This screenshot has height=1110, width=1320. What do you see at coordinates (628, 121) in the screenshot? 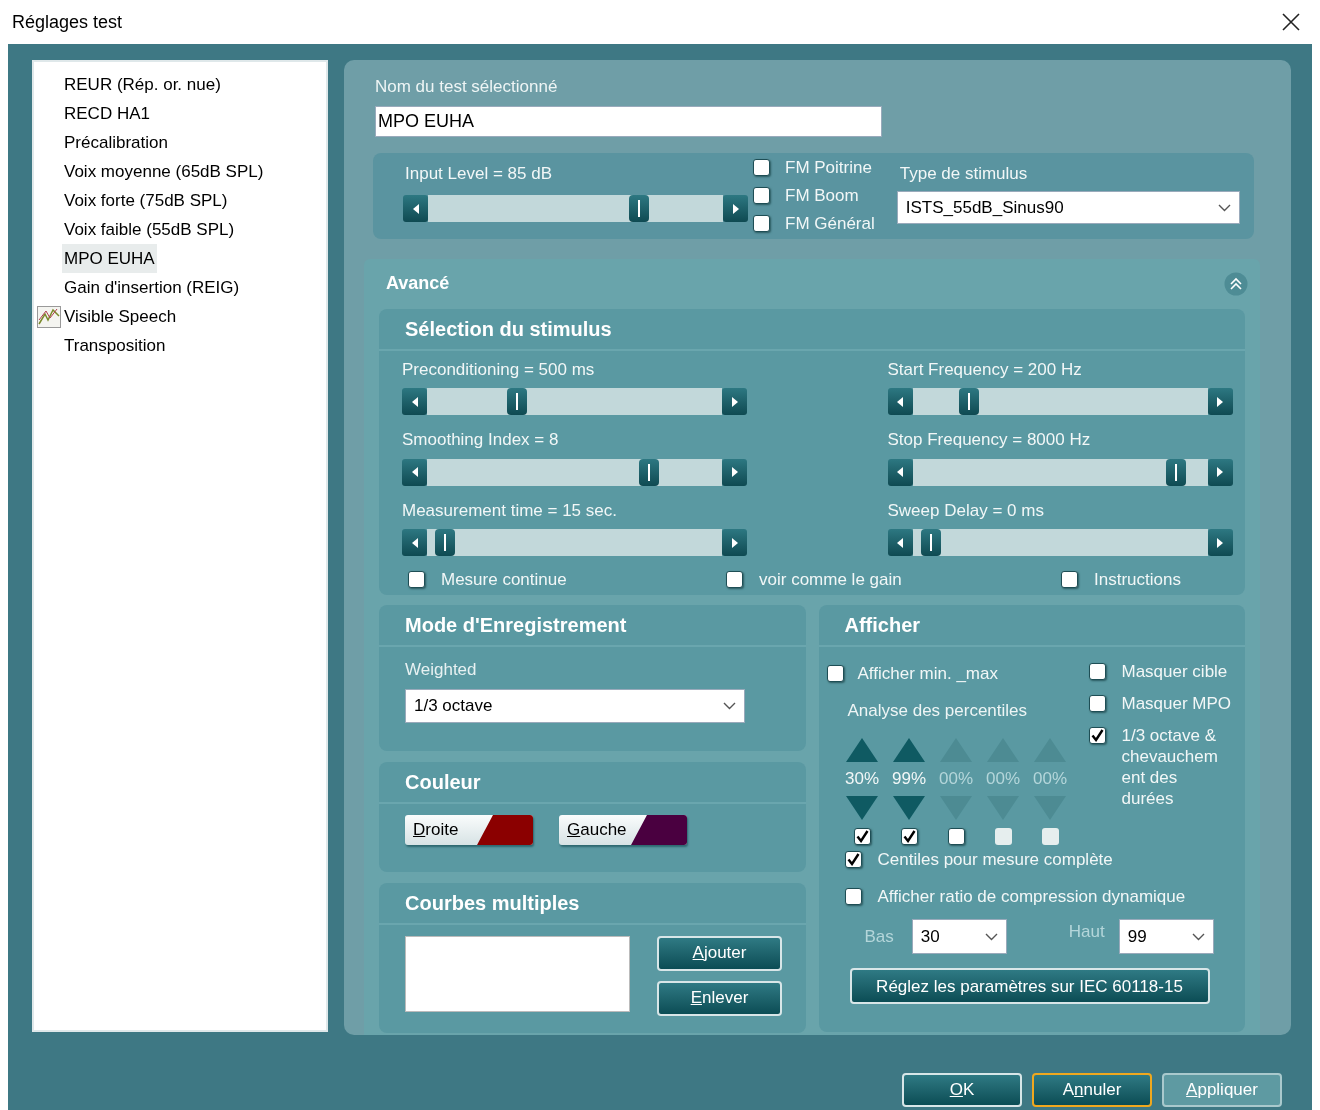
I see `test-name-field: MPO EUHA` at bounding box center [628, 121].